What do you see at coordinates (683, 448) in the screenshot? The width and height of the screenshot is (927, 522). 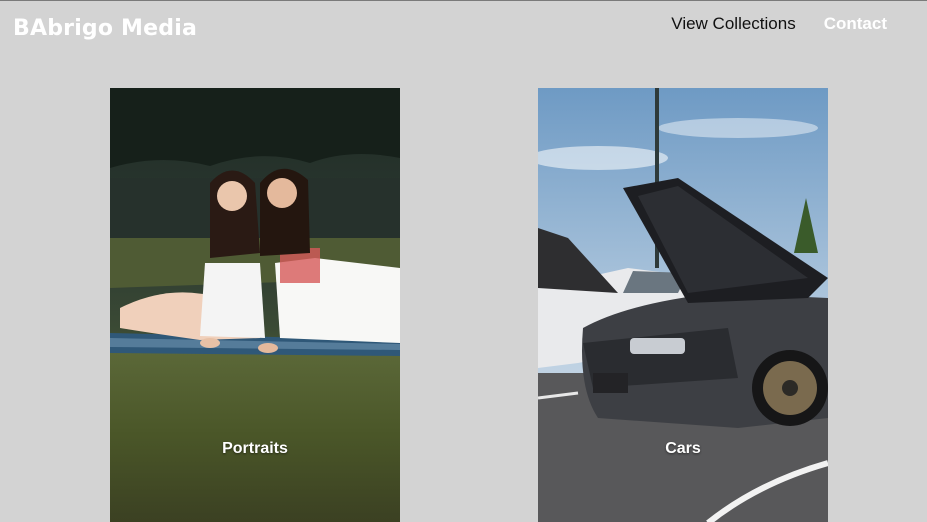 I see `card-caption-cars: Cars` at bounding box center [683, 448].